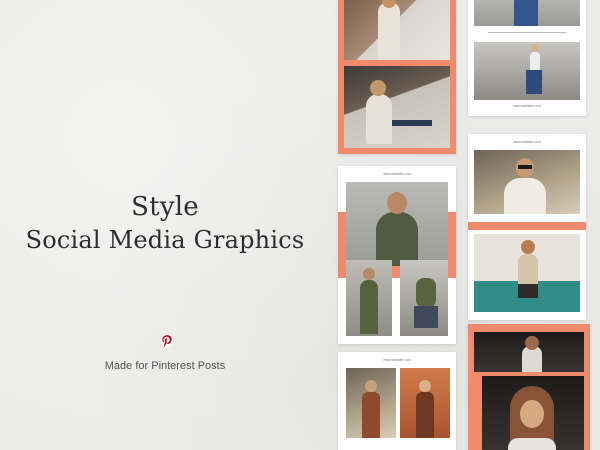 The width and height of the screenshot is (600, 450). I want to click on pin-card-2: www.website.com, so click(397, 255).